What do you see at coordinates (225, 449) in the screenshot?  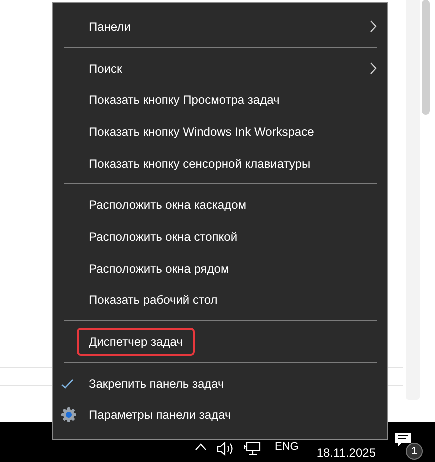 I see `speaker-icon` at bounding box center [225, 449].